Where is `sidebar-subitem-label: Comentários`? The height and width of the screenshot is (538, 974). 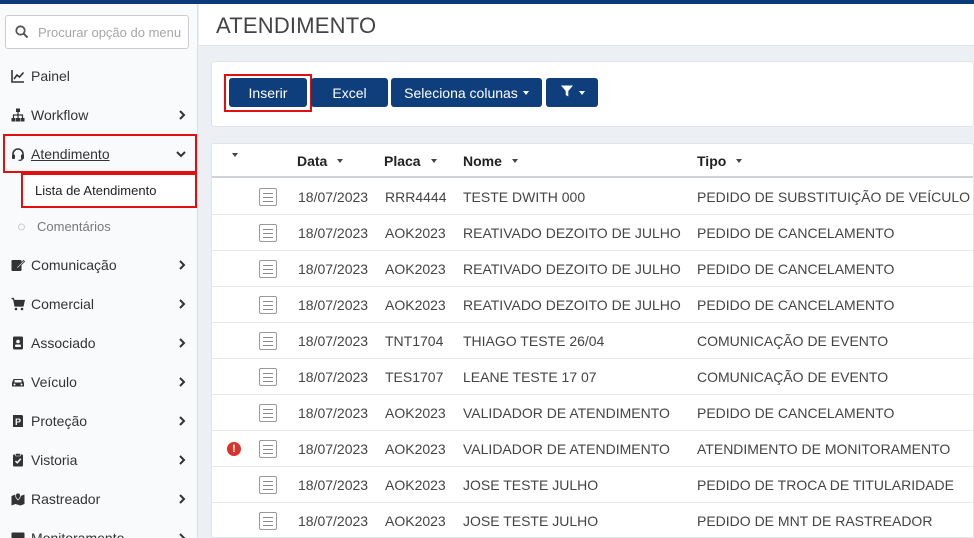 sidebar-subitem-label: Comentários is located at coordinates (74, 226).